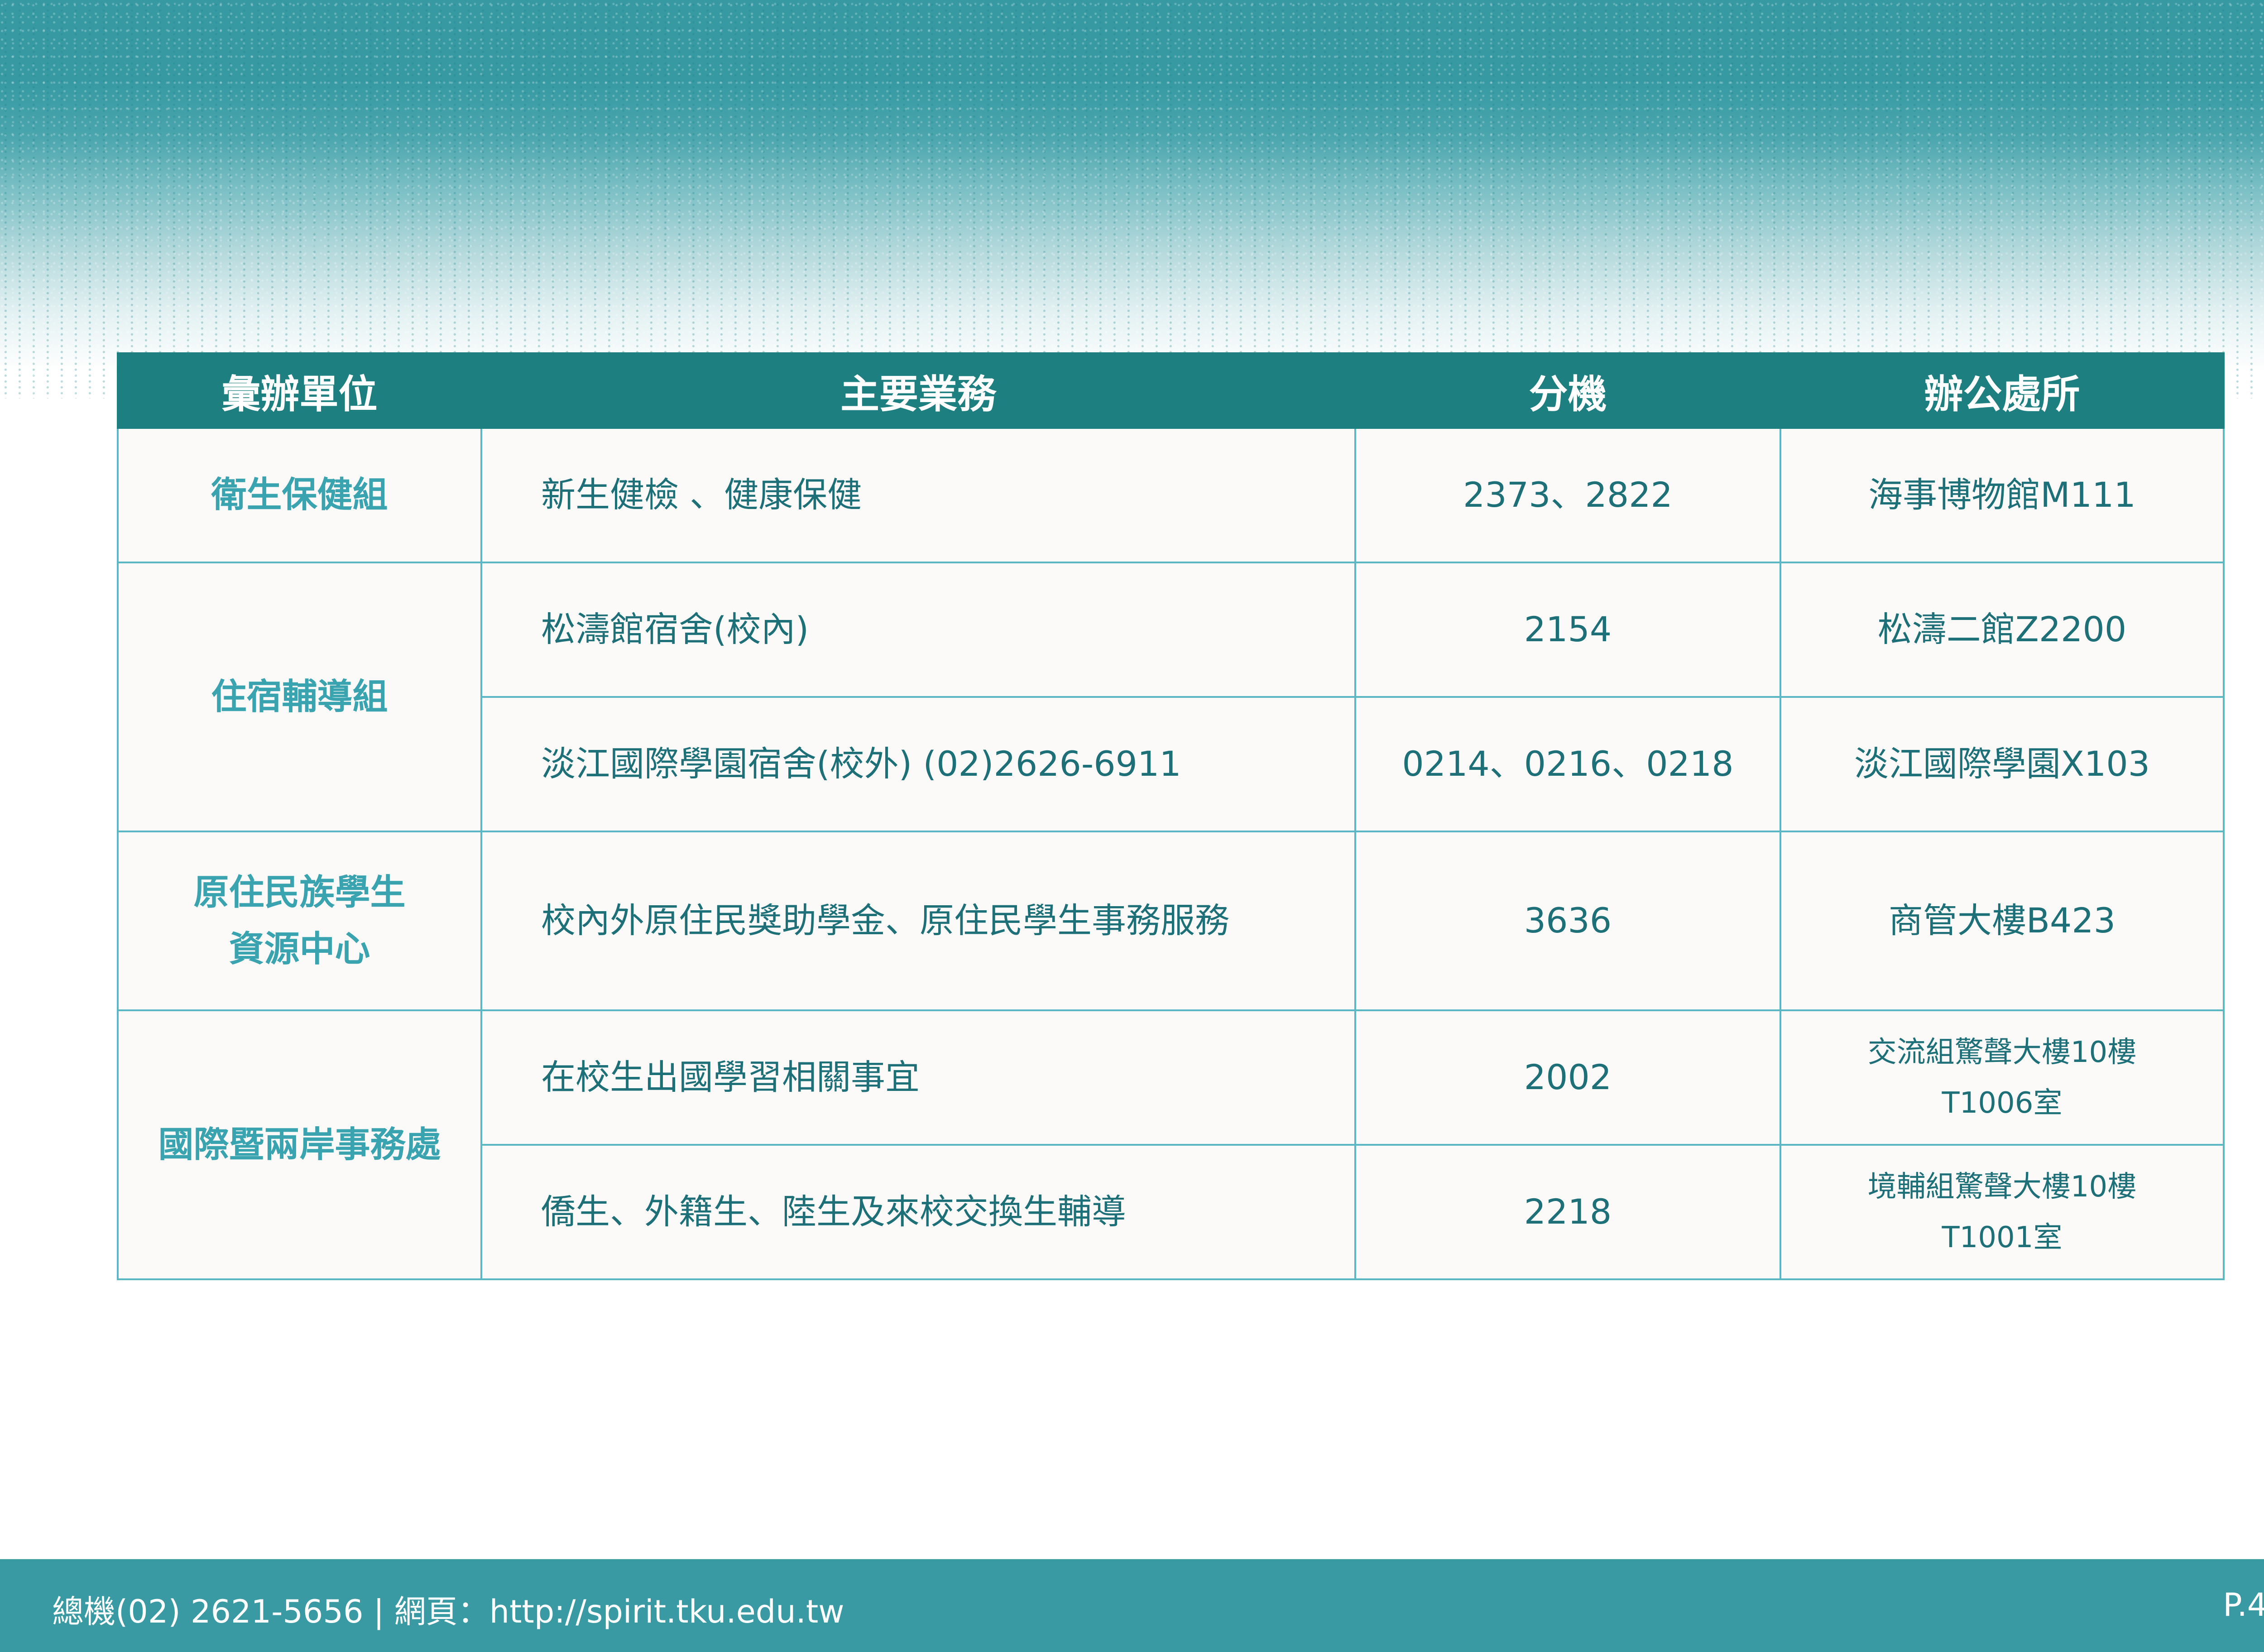  What do you see at coordinates (918, 1077) in the screenshot?
I see `task-cell: 在校生出國學習相關事宜` at bounding box center [918, 1077].